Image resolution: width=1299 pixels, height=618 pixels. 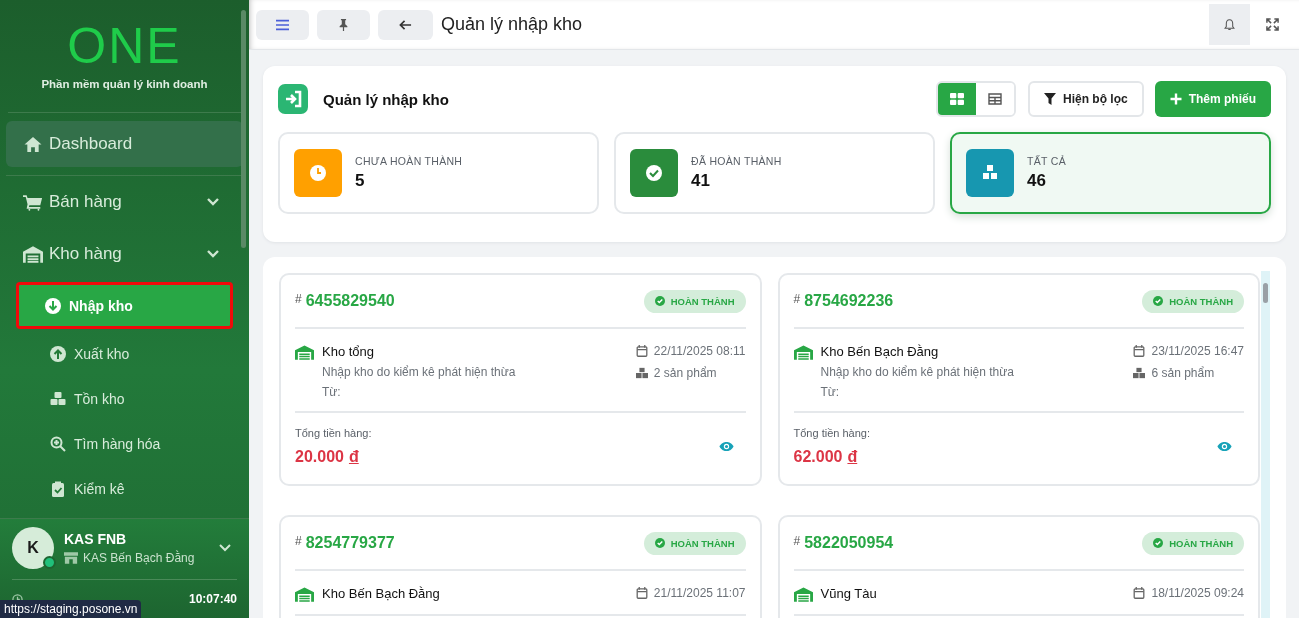 What do you see at coordinates (1110, 173) in the screenshot?
I see `stat-card: TẤT CẢ 46` at bounding box center [1110, 173].